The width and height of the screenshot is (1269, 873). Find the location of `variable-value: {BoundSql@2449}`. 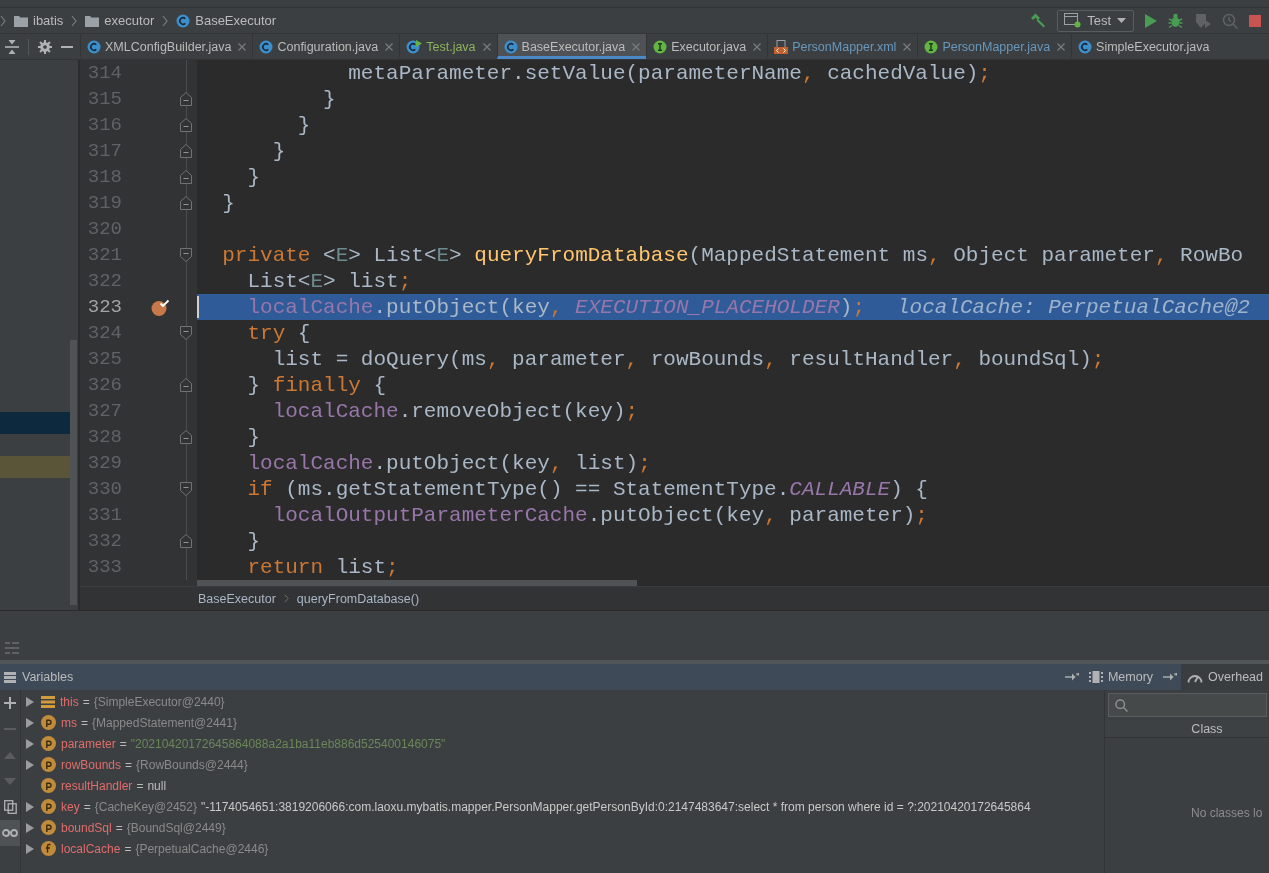

variable-value: {BoundSql@2449} is located at coordinates (176, 827).